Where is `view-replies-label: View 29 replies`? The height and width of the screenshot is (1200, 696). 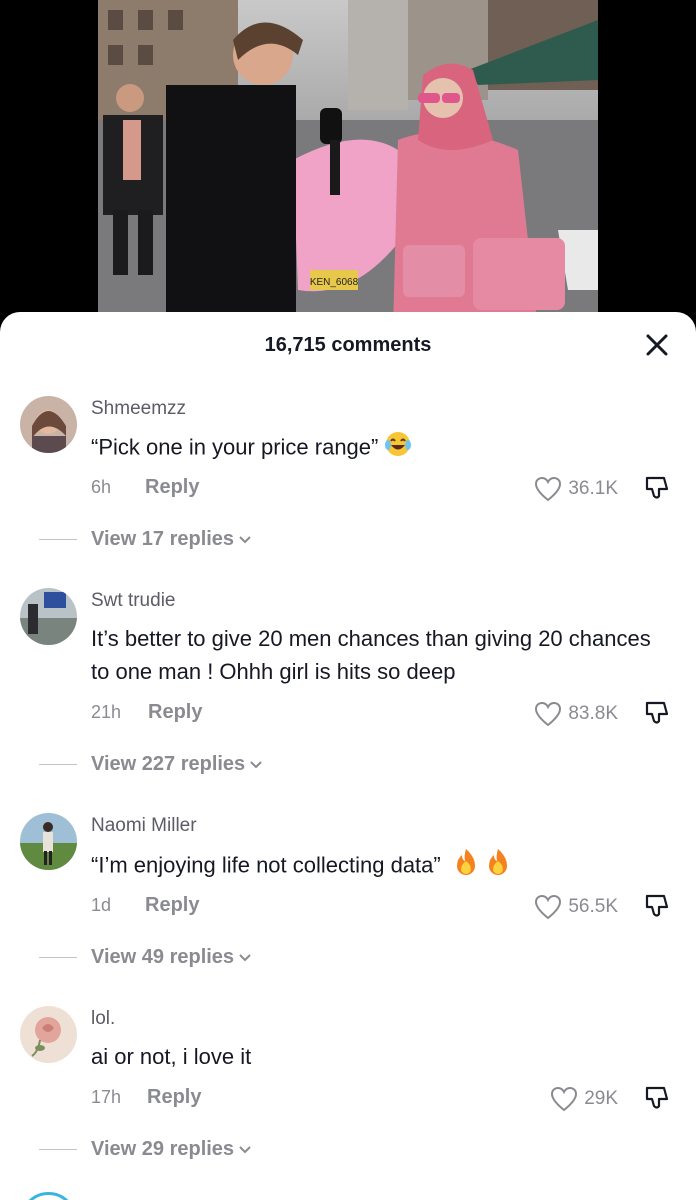 view-replies-label: View 29 replies is located at coordinates (163, 1149).